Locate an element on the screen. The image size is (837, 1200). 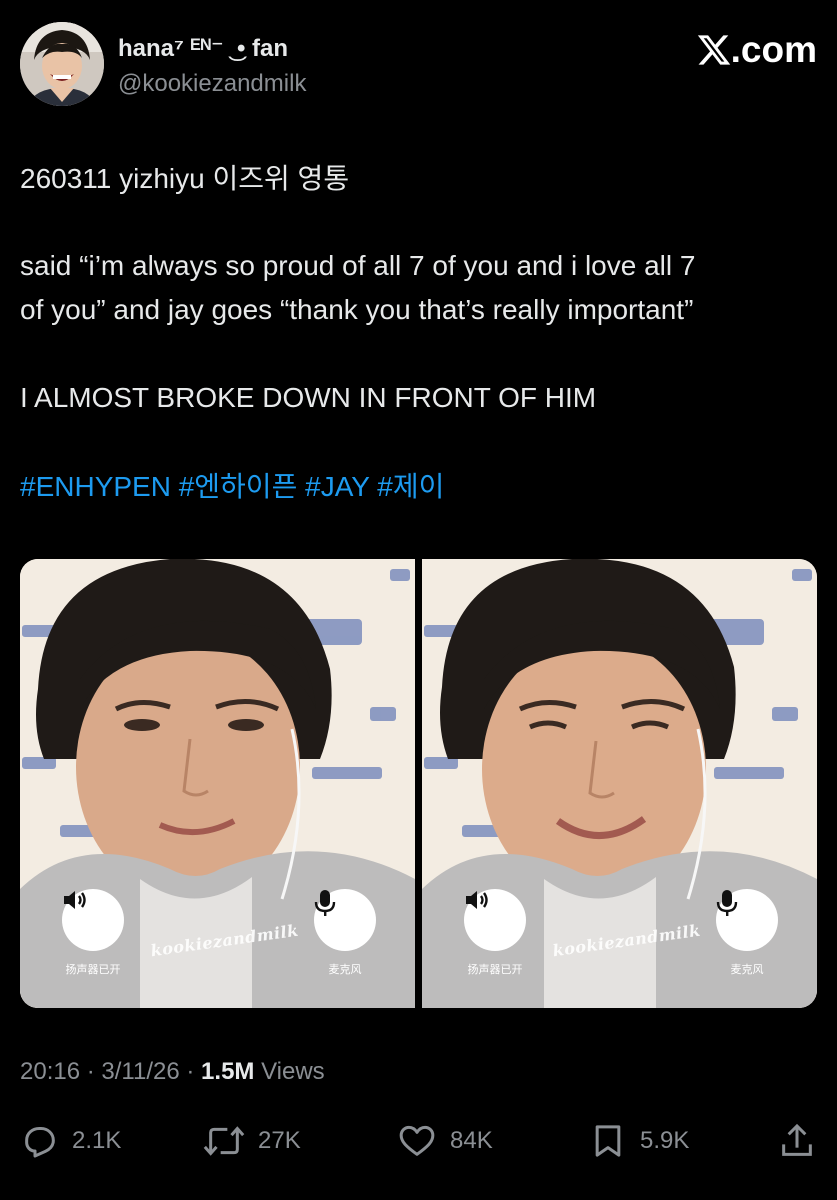
avatar-photo-icon is located at coordinates (62, 64).